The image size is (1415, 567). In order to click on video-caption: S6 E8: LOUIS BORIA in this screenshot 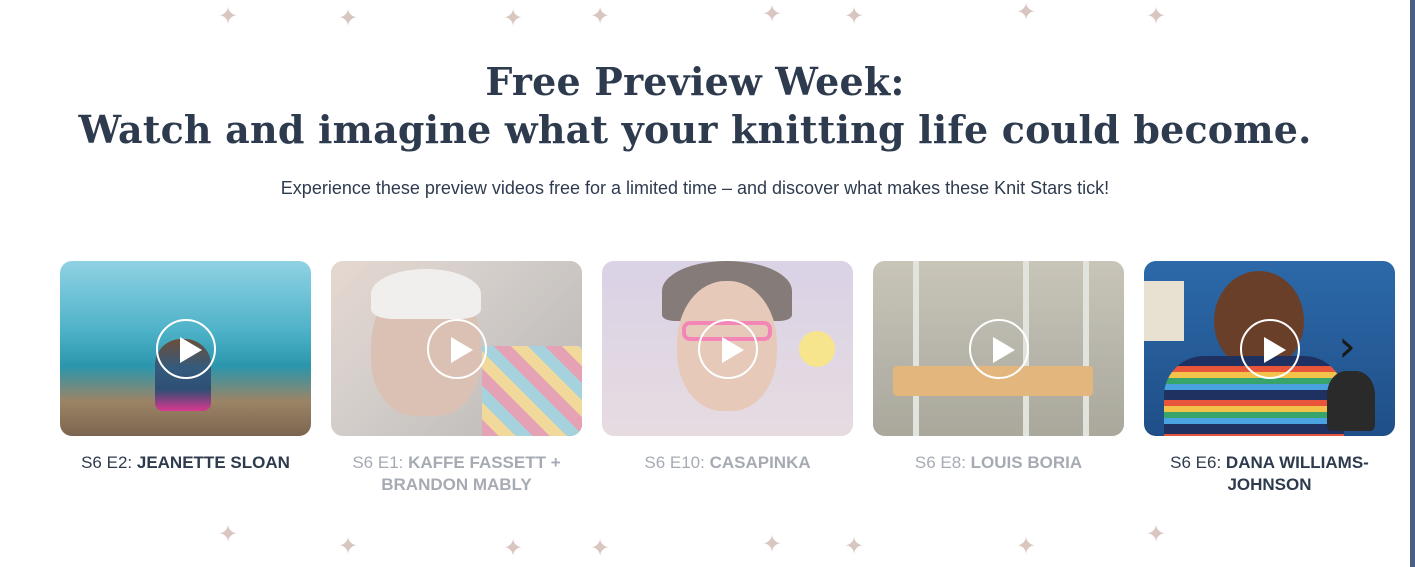, I will do `click(998, 463)`.